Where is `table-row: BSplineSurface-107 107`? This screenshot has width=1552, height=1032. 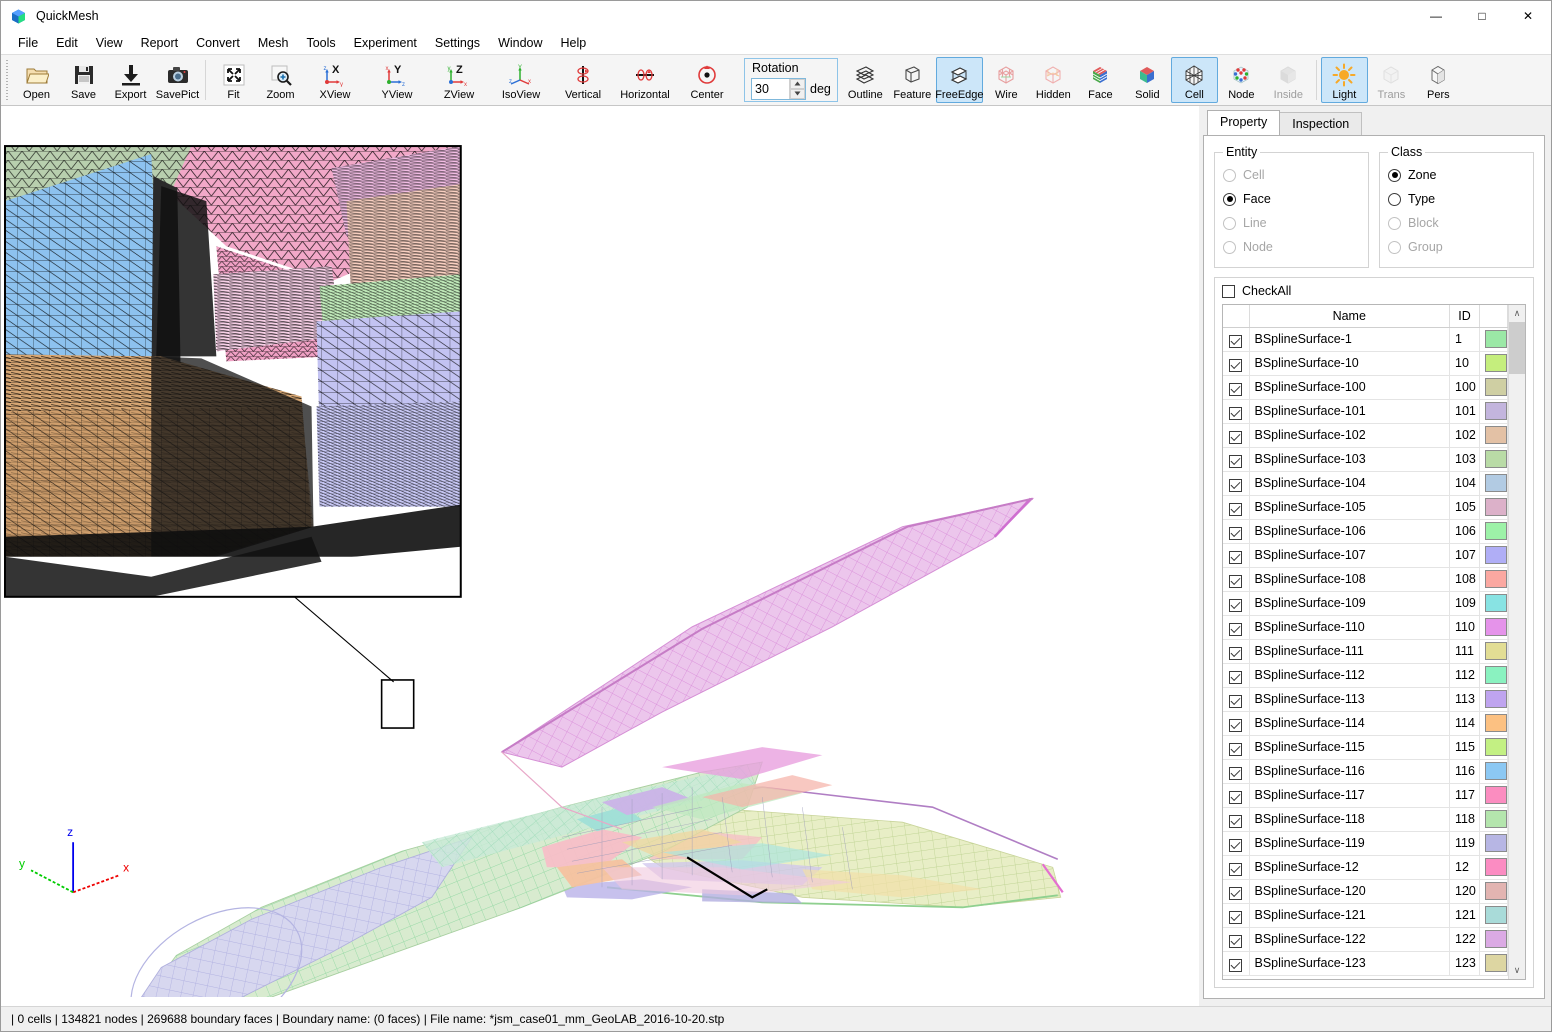 table-row: BSplineSurface-107 107 is located at coordinates (1365, 555).